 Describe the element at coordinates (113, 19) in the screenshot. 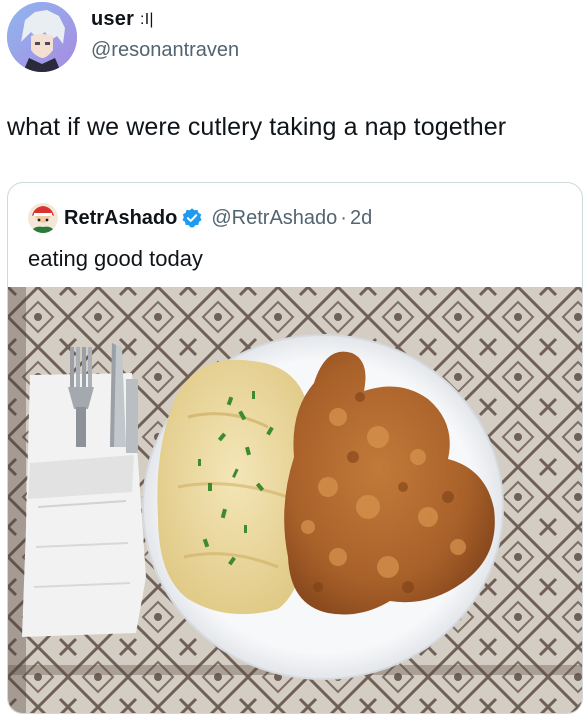

I see `author-name-text: user` at that location.